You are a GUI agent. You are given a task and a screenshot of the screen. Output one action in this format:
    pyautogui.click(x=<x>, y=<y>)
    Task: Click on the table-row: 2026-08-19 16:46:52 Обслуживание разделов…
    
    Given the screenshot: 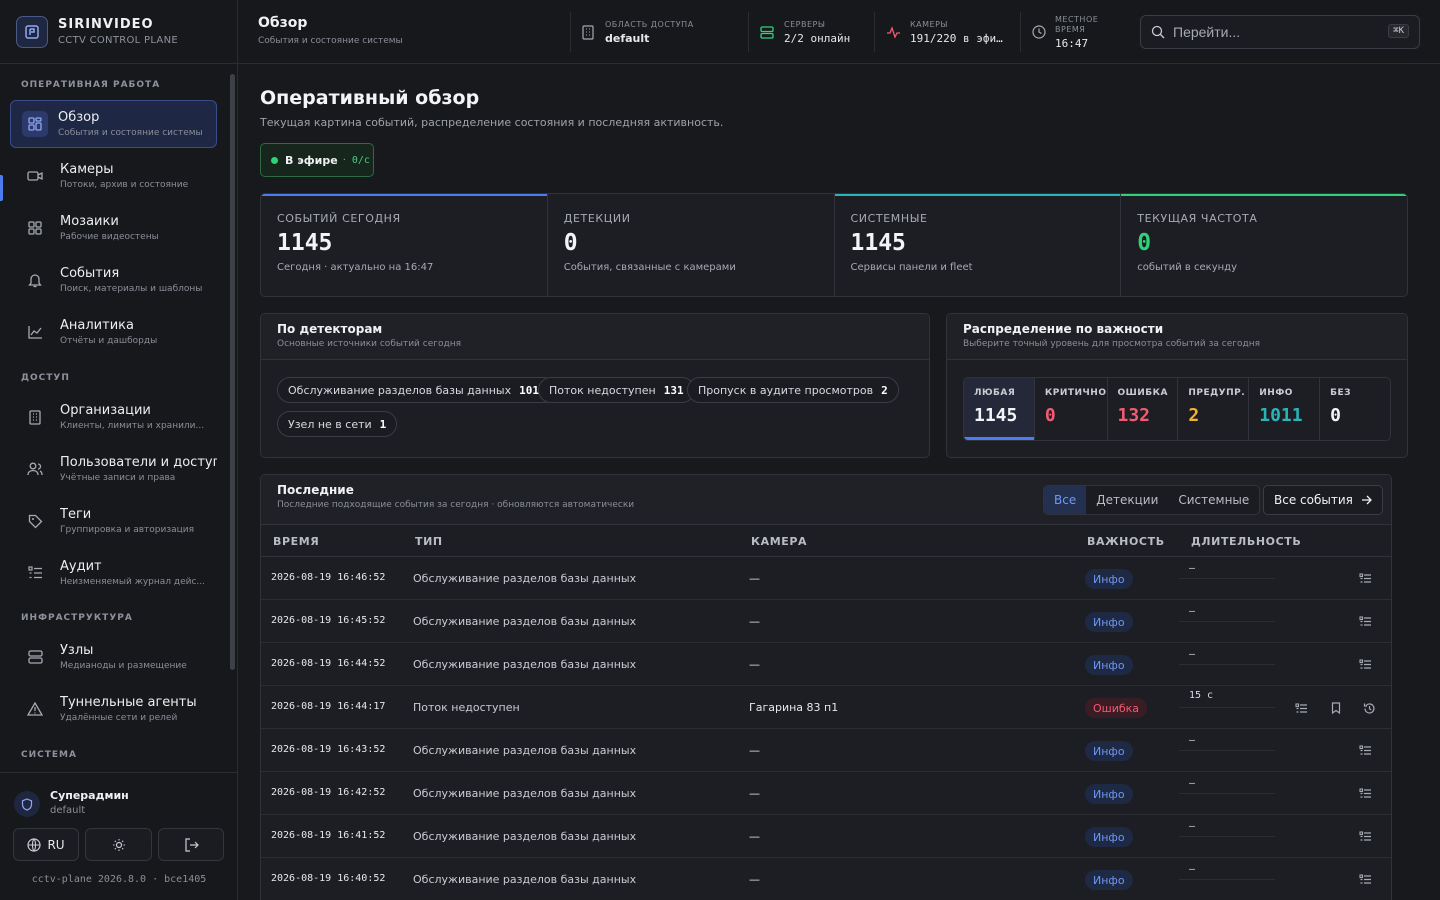 What is the action you would take?
    pyautogui.click(x=826, y=578)
    